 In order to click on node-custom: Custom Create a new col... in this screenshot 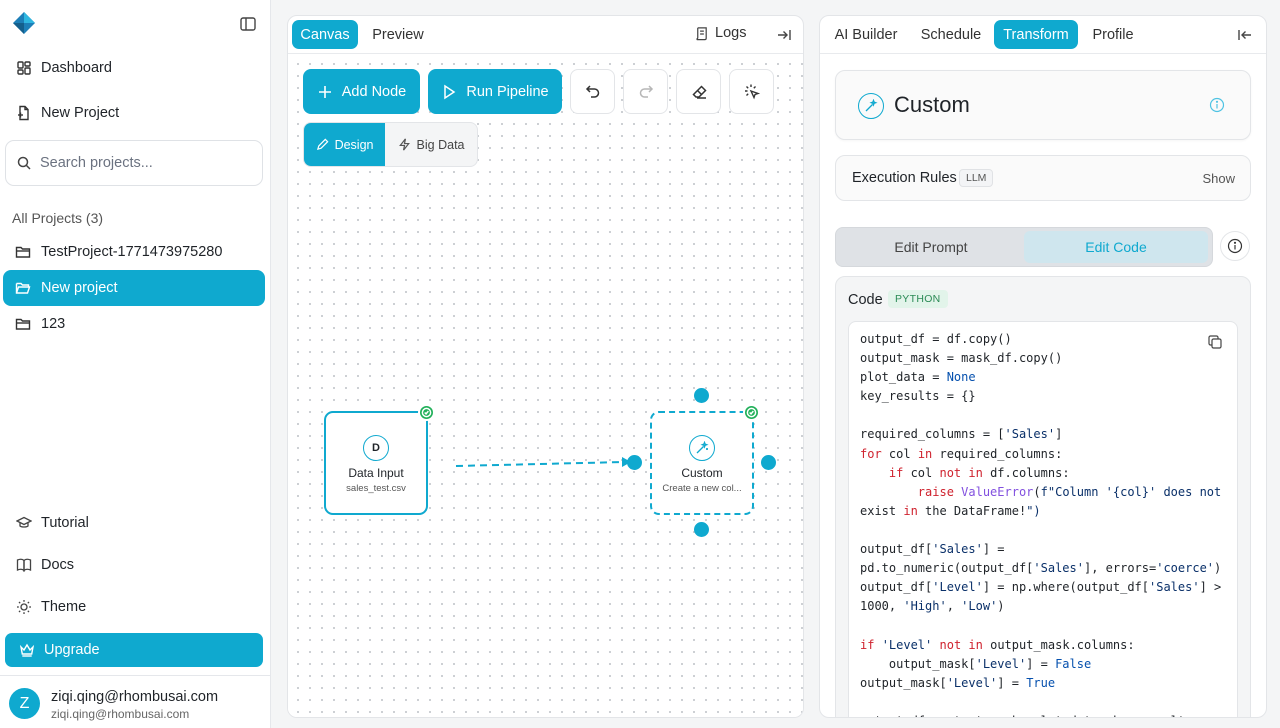, I will do `click(702, 463)`.